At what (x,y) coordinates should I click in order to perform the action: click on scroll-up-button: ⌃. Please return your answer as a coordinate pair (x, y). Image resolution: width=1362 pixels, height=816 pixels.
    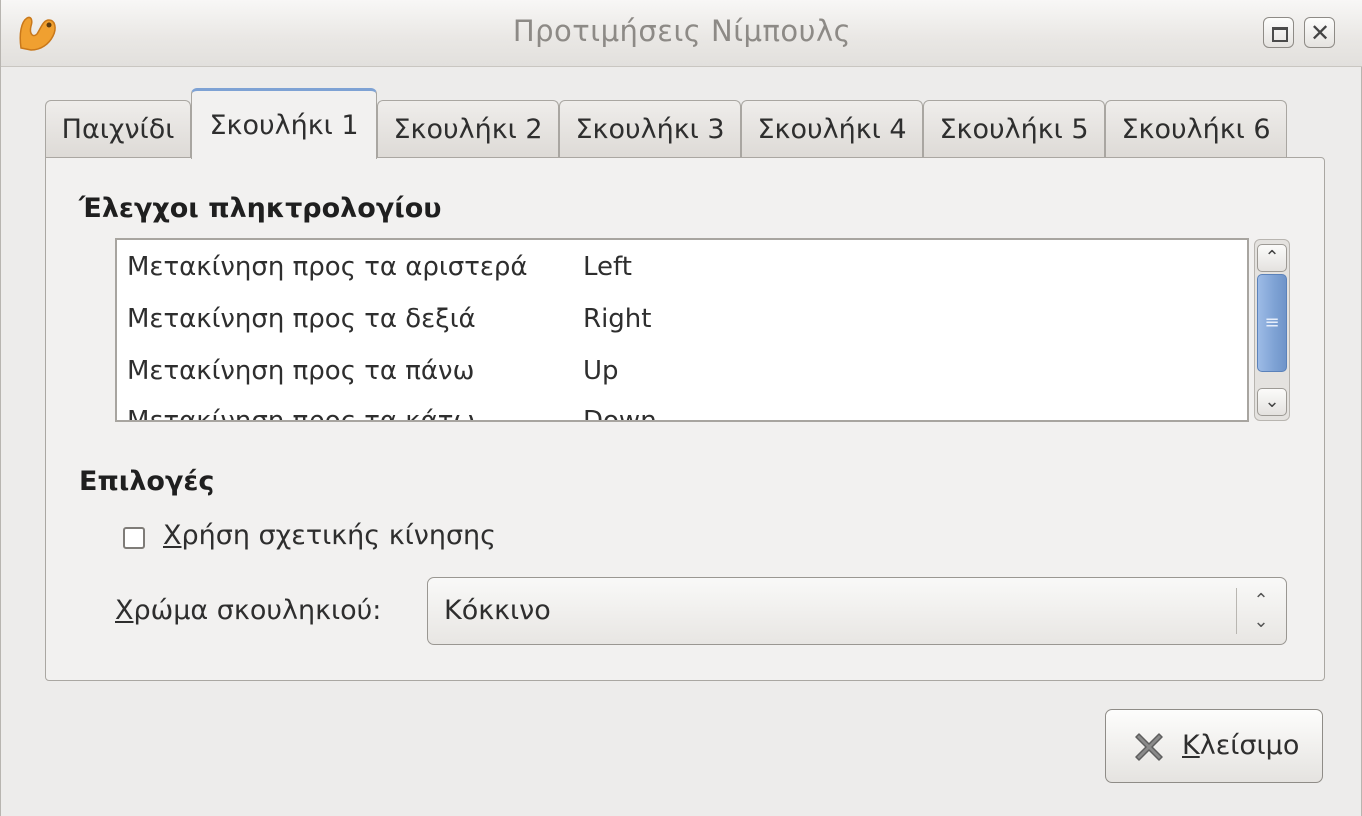
    Looking at the image, I should click on (1272, 258).